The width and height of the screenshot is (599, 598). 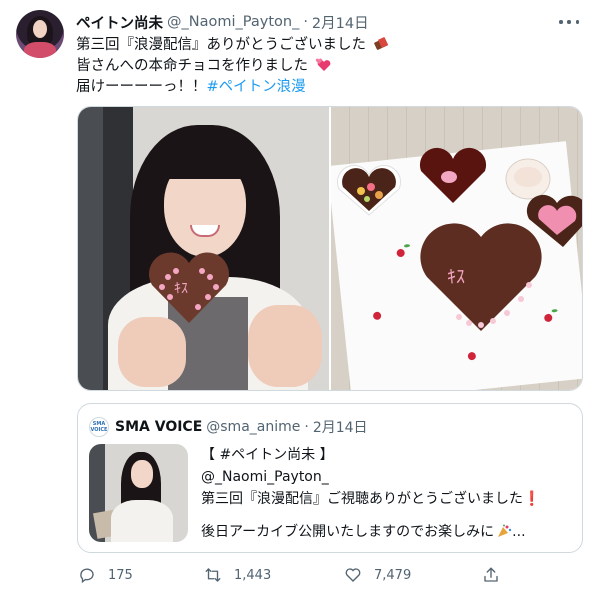 What do you see at coordinates (569, 22) in the screenshot?
I see `more-options-icon` at bounding box center [569, 22].